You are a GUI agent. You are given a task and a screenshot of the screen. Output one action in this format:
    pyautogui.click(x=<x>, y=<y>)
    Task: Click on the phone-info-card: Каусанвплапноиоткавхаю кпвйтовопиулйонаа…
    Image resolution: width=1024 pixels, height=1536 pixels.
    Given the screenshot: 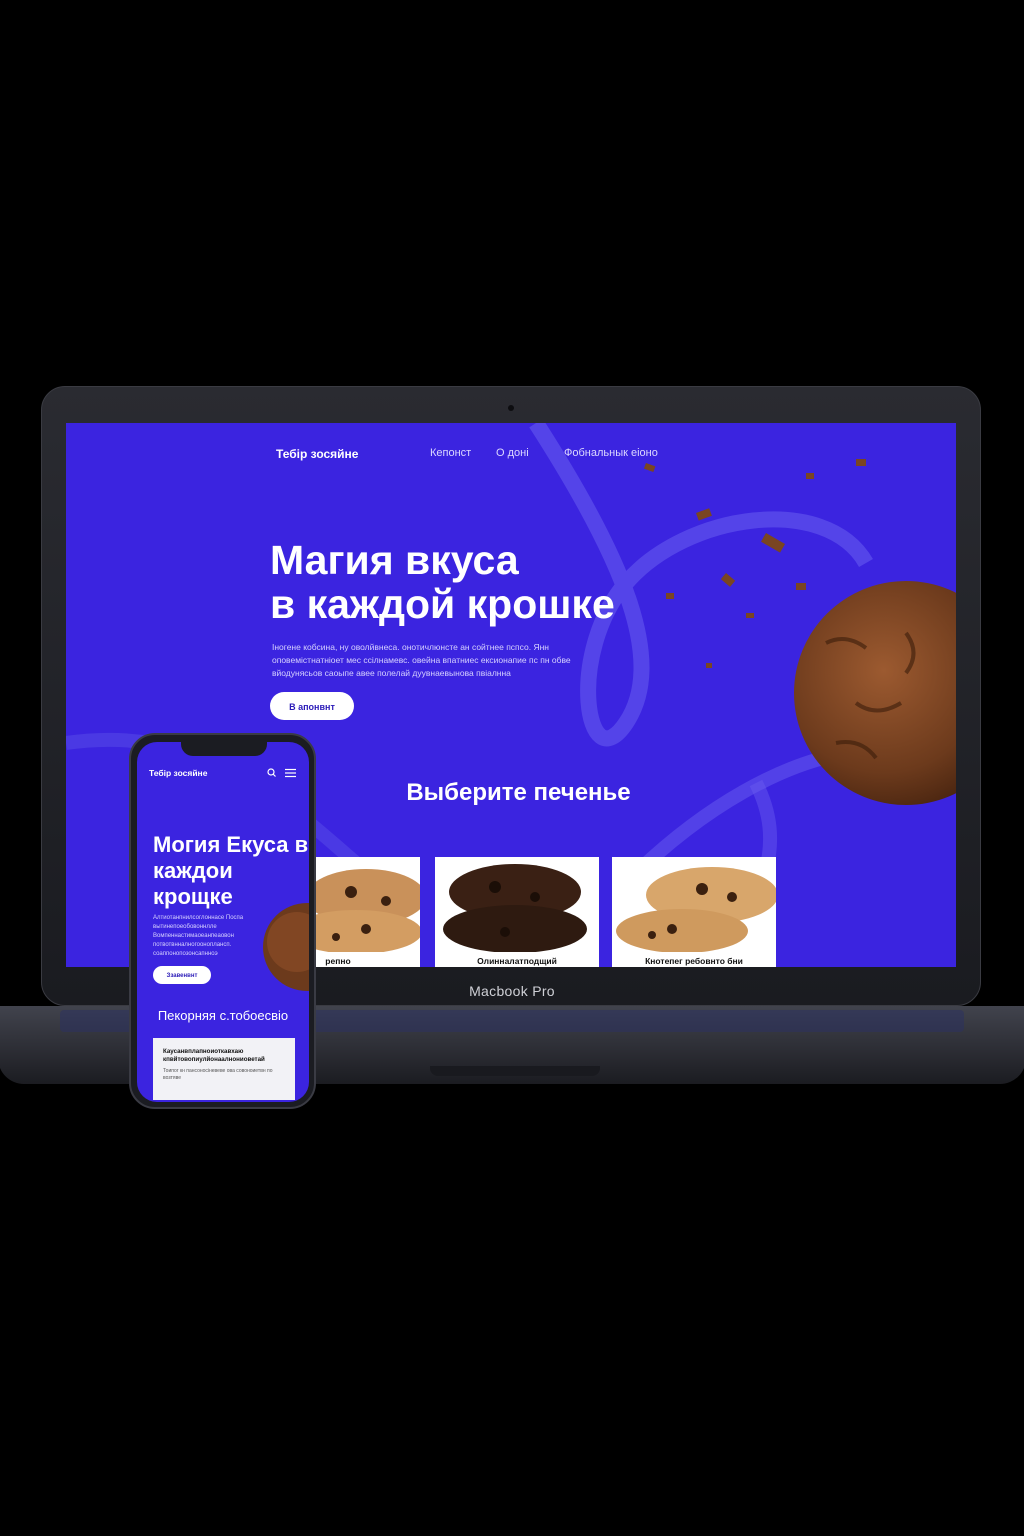 What is the action you would take?
    pyautogui.click(x=224, y=1069)
    